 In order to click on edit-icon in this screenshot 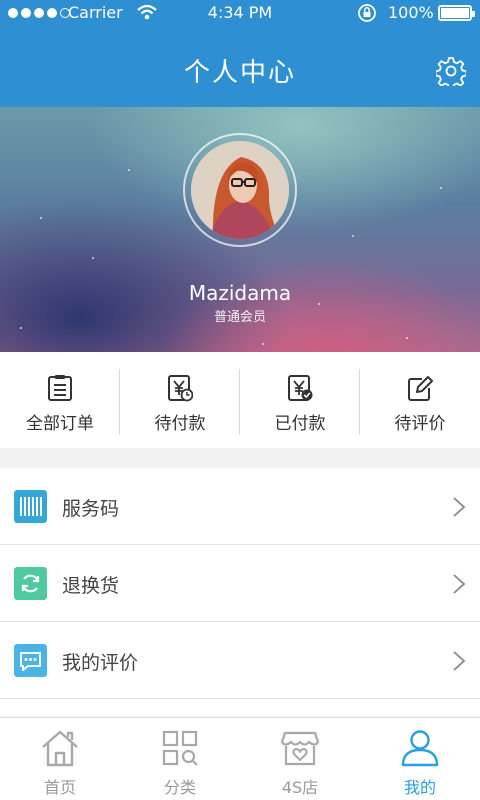, I will do `click(420, 388)`.